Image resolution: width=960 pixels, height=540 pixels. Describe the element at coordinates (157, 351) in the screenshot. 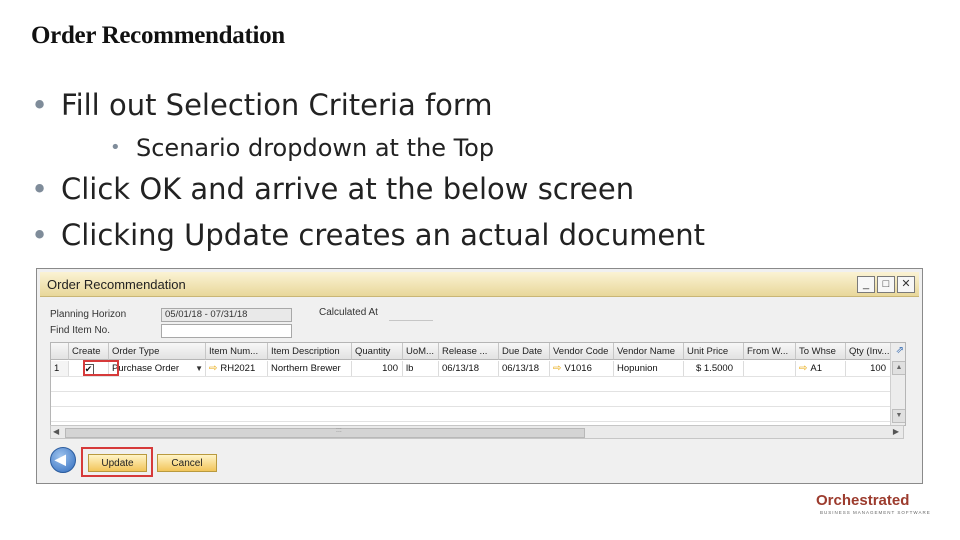

I see `col-header-order-type: Order Type` at that location.